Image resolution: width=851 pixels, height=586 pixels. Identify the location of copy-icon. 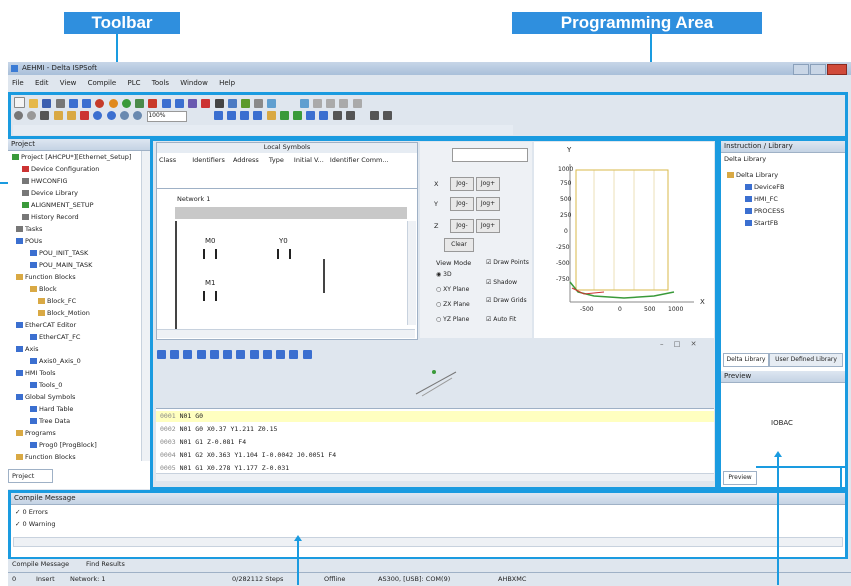
(344, 103).